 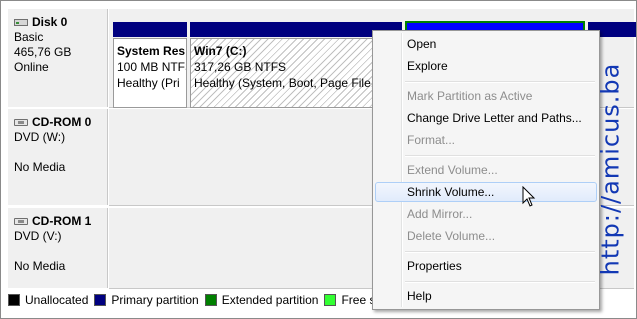 What do you see at coordinates (220, 51) in the screenshot?
I see `partition-title: Win7 (C:)` at bounding box center [220, 51].